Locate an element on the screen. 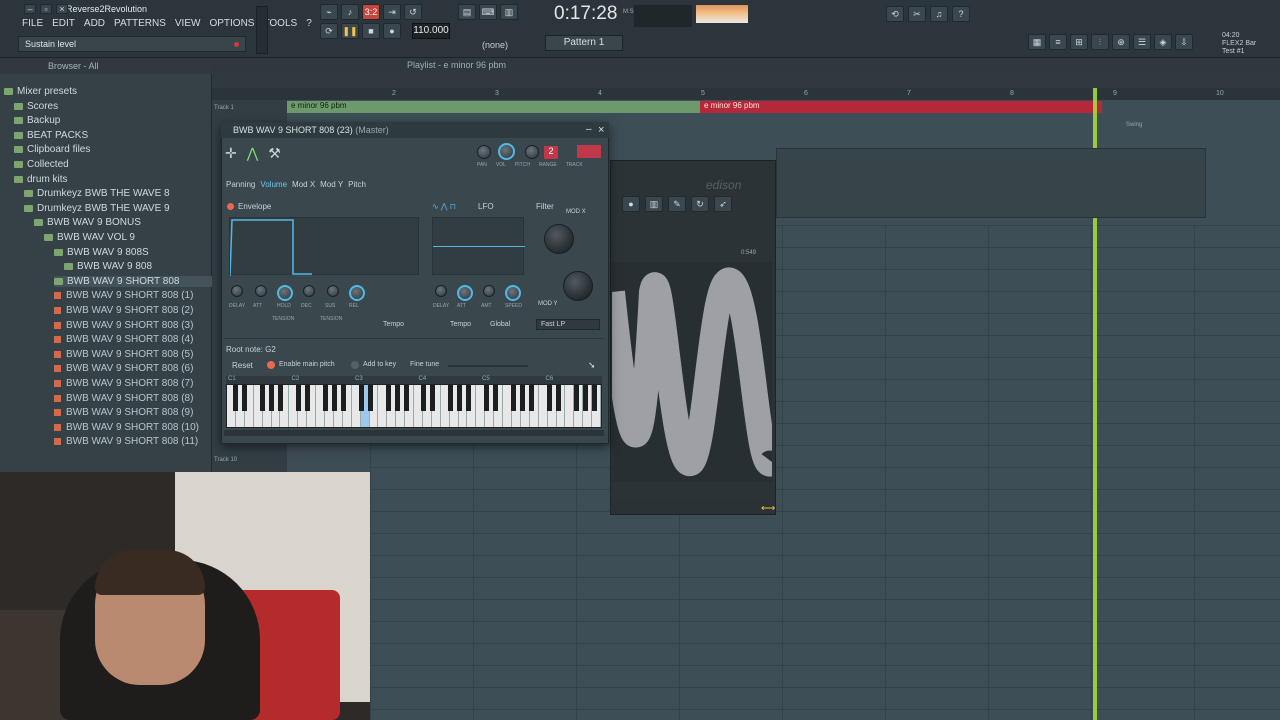 This screenshot has width=1280, height=720. loop-icon: ↻ is located at coordinates (700, 204).